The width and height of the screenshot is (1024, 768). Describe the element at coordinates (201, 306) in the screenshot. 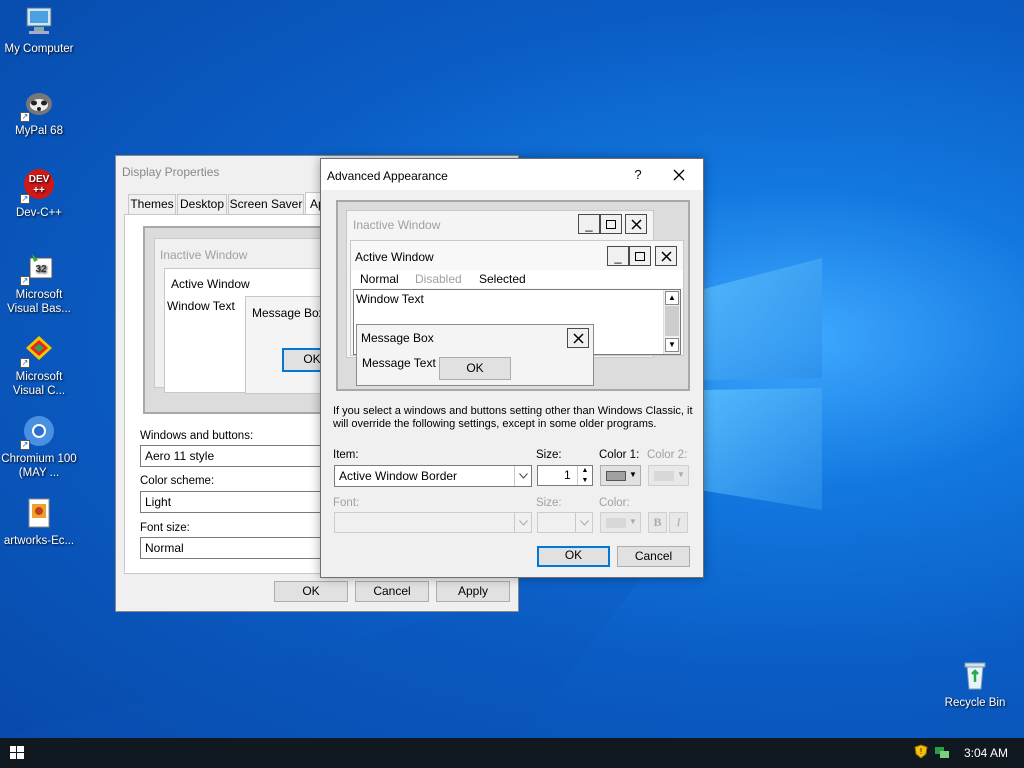

I see `preview-window-text: Window Text` at that location.